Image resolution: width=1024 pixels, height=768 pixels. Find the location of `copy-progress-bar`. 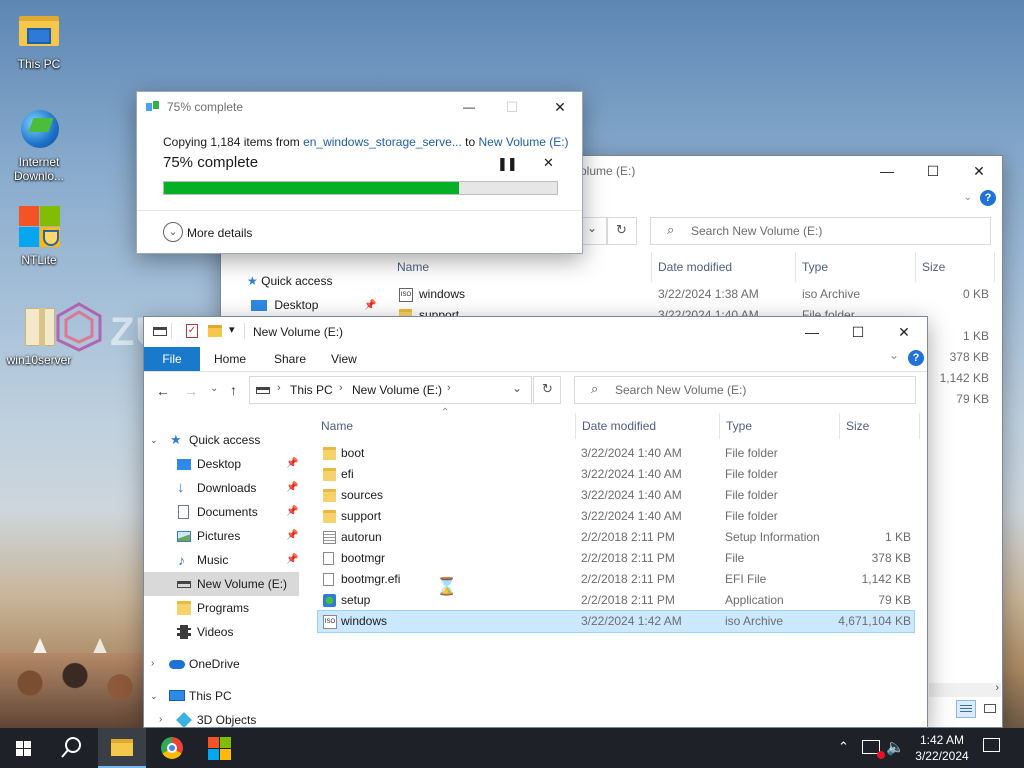

copy-progress-bar is located at coordinates (360, 188).